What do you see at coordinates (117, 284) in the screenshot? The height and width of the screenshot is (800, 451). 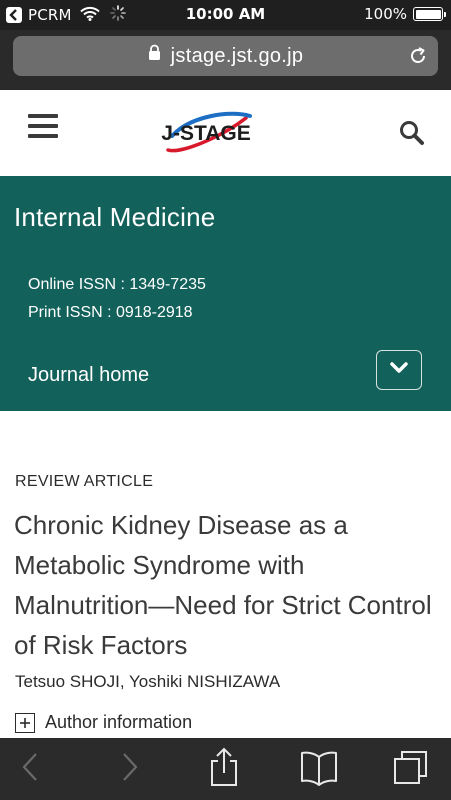 I see `online-issn: Online ISSN : 1349-7235` at bounding box center [117, 284].